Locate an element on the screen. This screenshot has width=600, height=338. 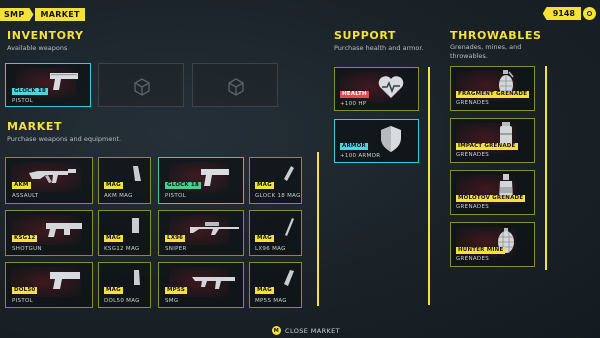
market-item-ksg12-mag: MAG KSG12 MAG is located at coordinates (124, 233).